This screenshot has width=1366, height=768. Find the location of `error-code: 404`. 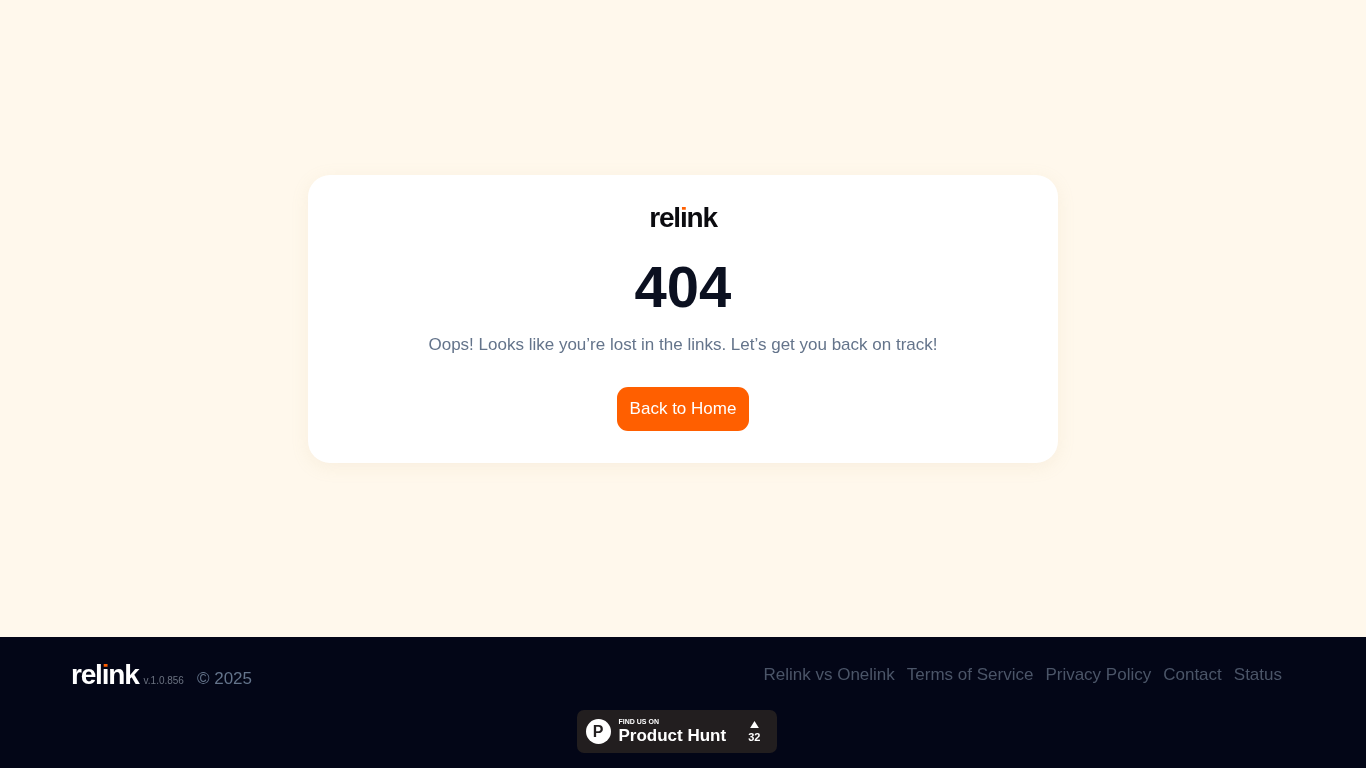

error-code: 404 is located at coordinates (683, 286).